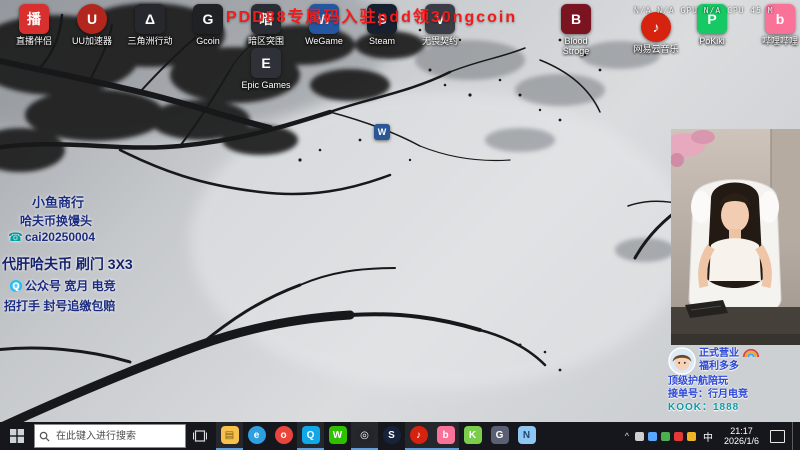  I want to click on official-account-text: 公众号 宽月 电竞, so click(70, 286).